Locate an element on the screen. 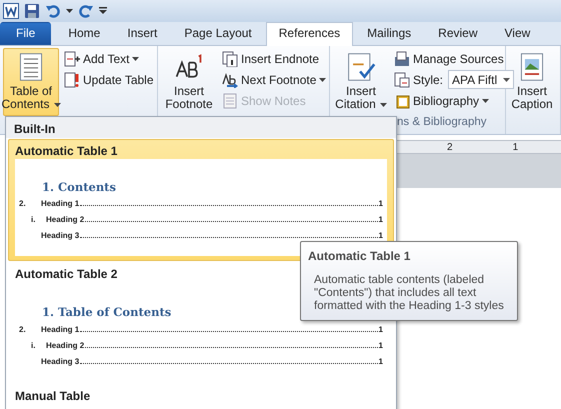 The height and width of the screenshot is (409, 561). group-label: ns & Bibliography is located at coordinates (441, 122).